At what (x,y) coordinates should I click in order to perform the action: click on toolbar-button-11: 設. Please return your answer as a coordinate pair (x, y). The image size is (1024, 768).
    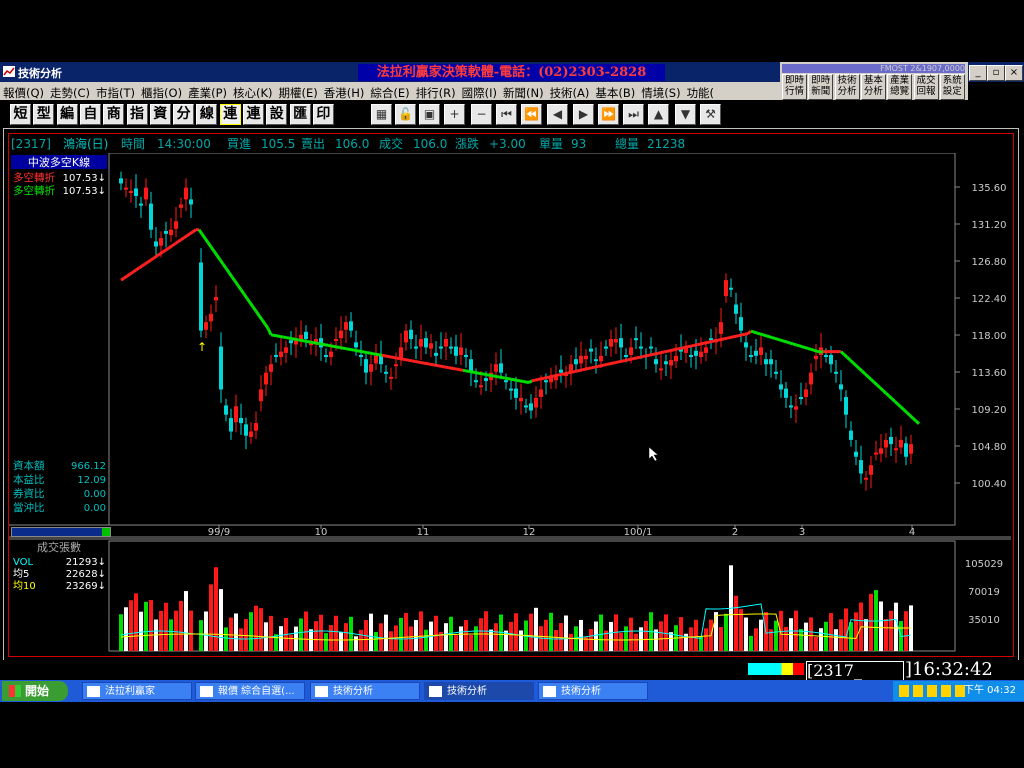
    Looking at the image, I should click on (277, 114).